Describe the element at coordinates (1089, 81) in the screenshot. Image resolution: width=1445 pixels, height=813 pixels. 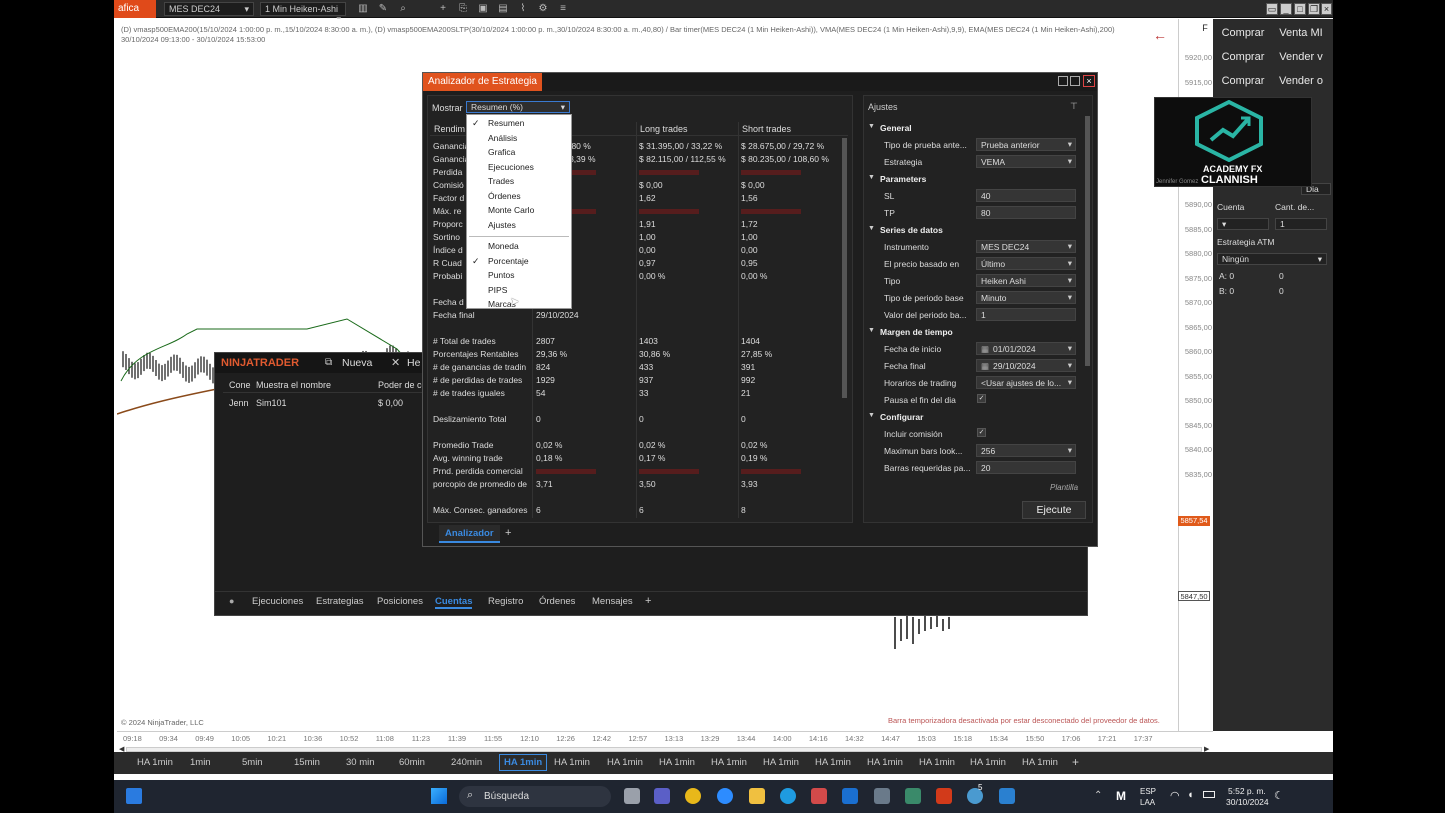
I see `analyzer-close-icon: ×` at that location.